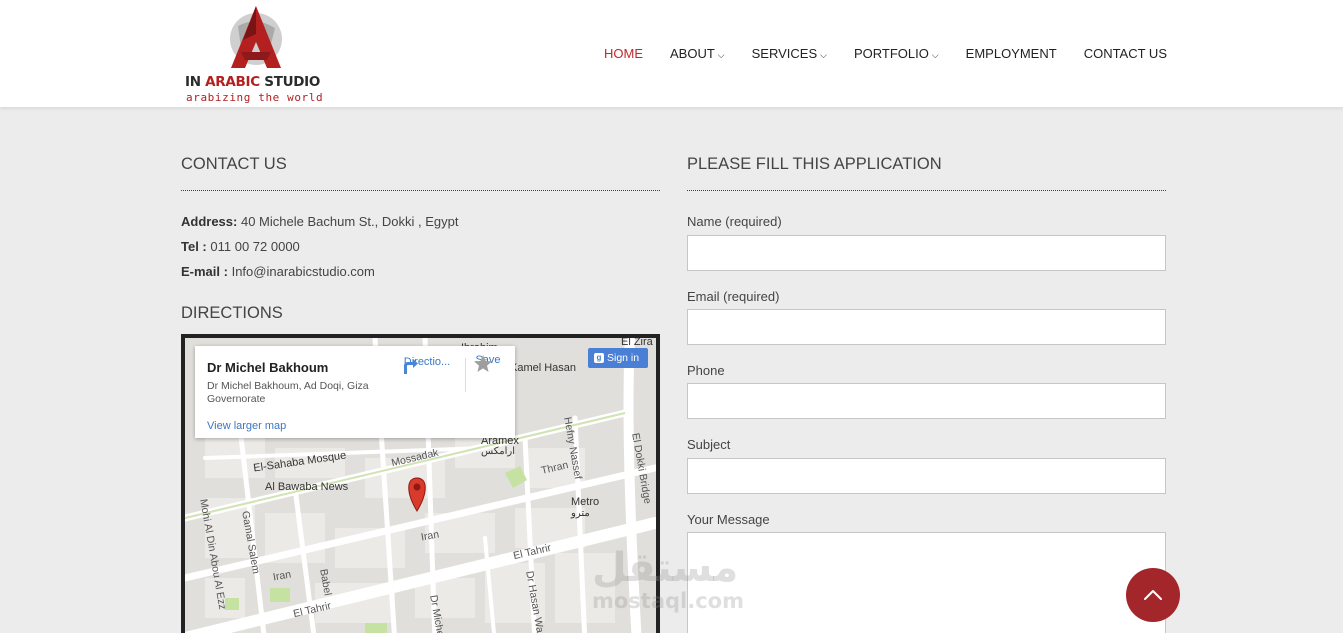  Describe the element at coordinates (411, 366) in the screenshot. I see `directions-icon` at that location.